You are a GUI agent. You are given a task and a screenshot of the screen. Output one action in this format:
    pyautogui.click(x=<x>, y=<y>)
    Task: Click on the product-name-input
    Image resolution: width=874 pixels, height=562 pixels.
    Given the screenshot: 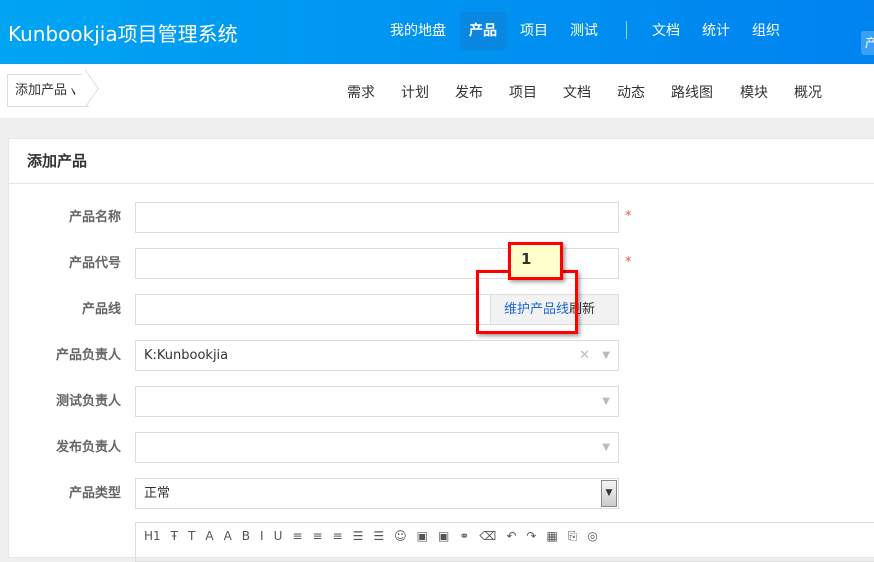 What is the action you would take?
    pyautogui.click(x=377, y=217)
    